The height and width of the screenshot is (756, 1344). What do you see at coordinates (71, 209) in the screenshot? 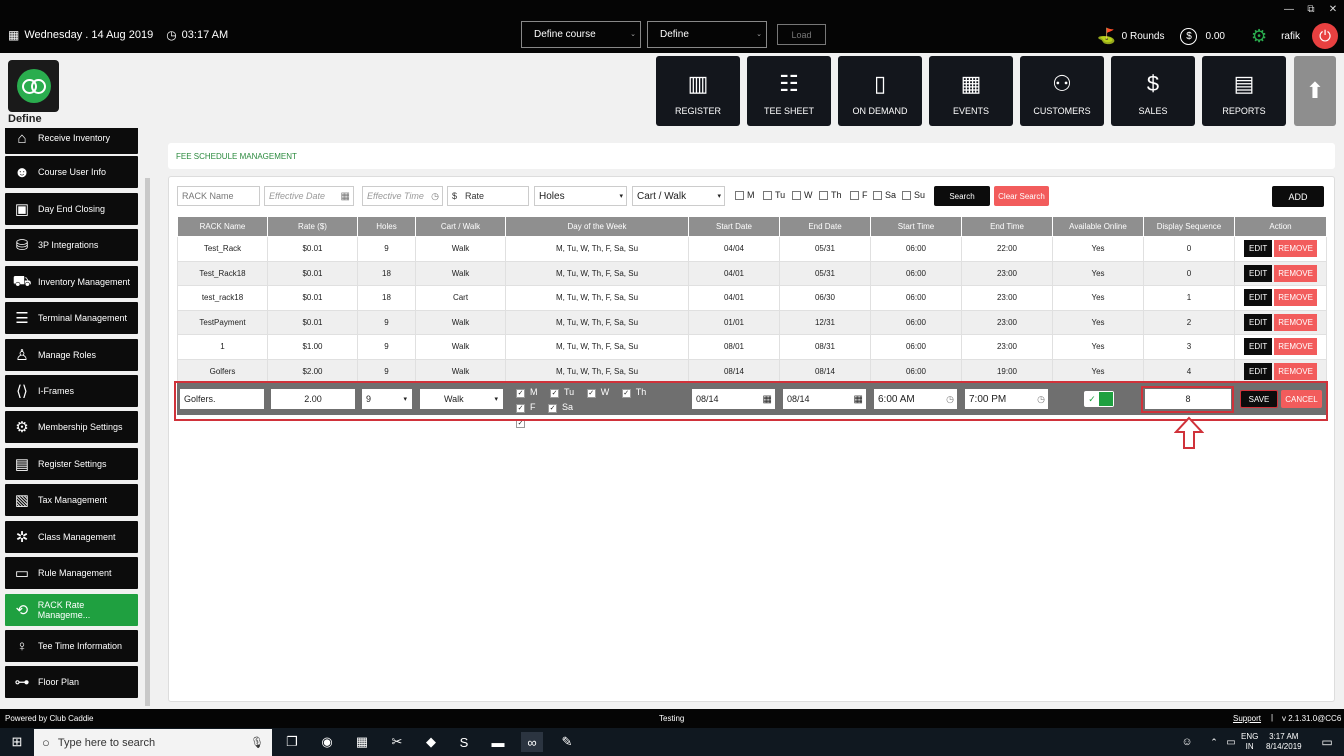
I see `sidebar-item-day-end-closing: ▣ Day End Closing` at bounding box center [71, 209].